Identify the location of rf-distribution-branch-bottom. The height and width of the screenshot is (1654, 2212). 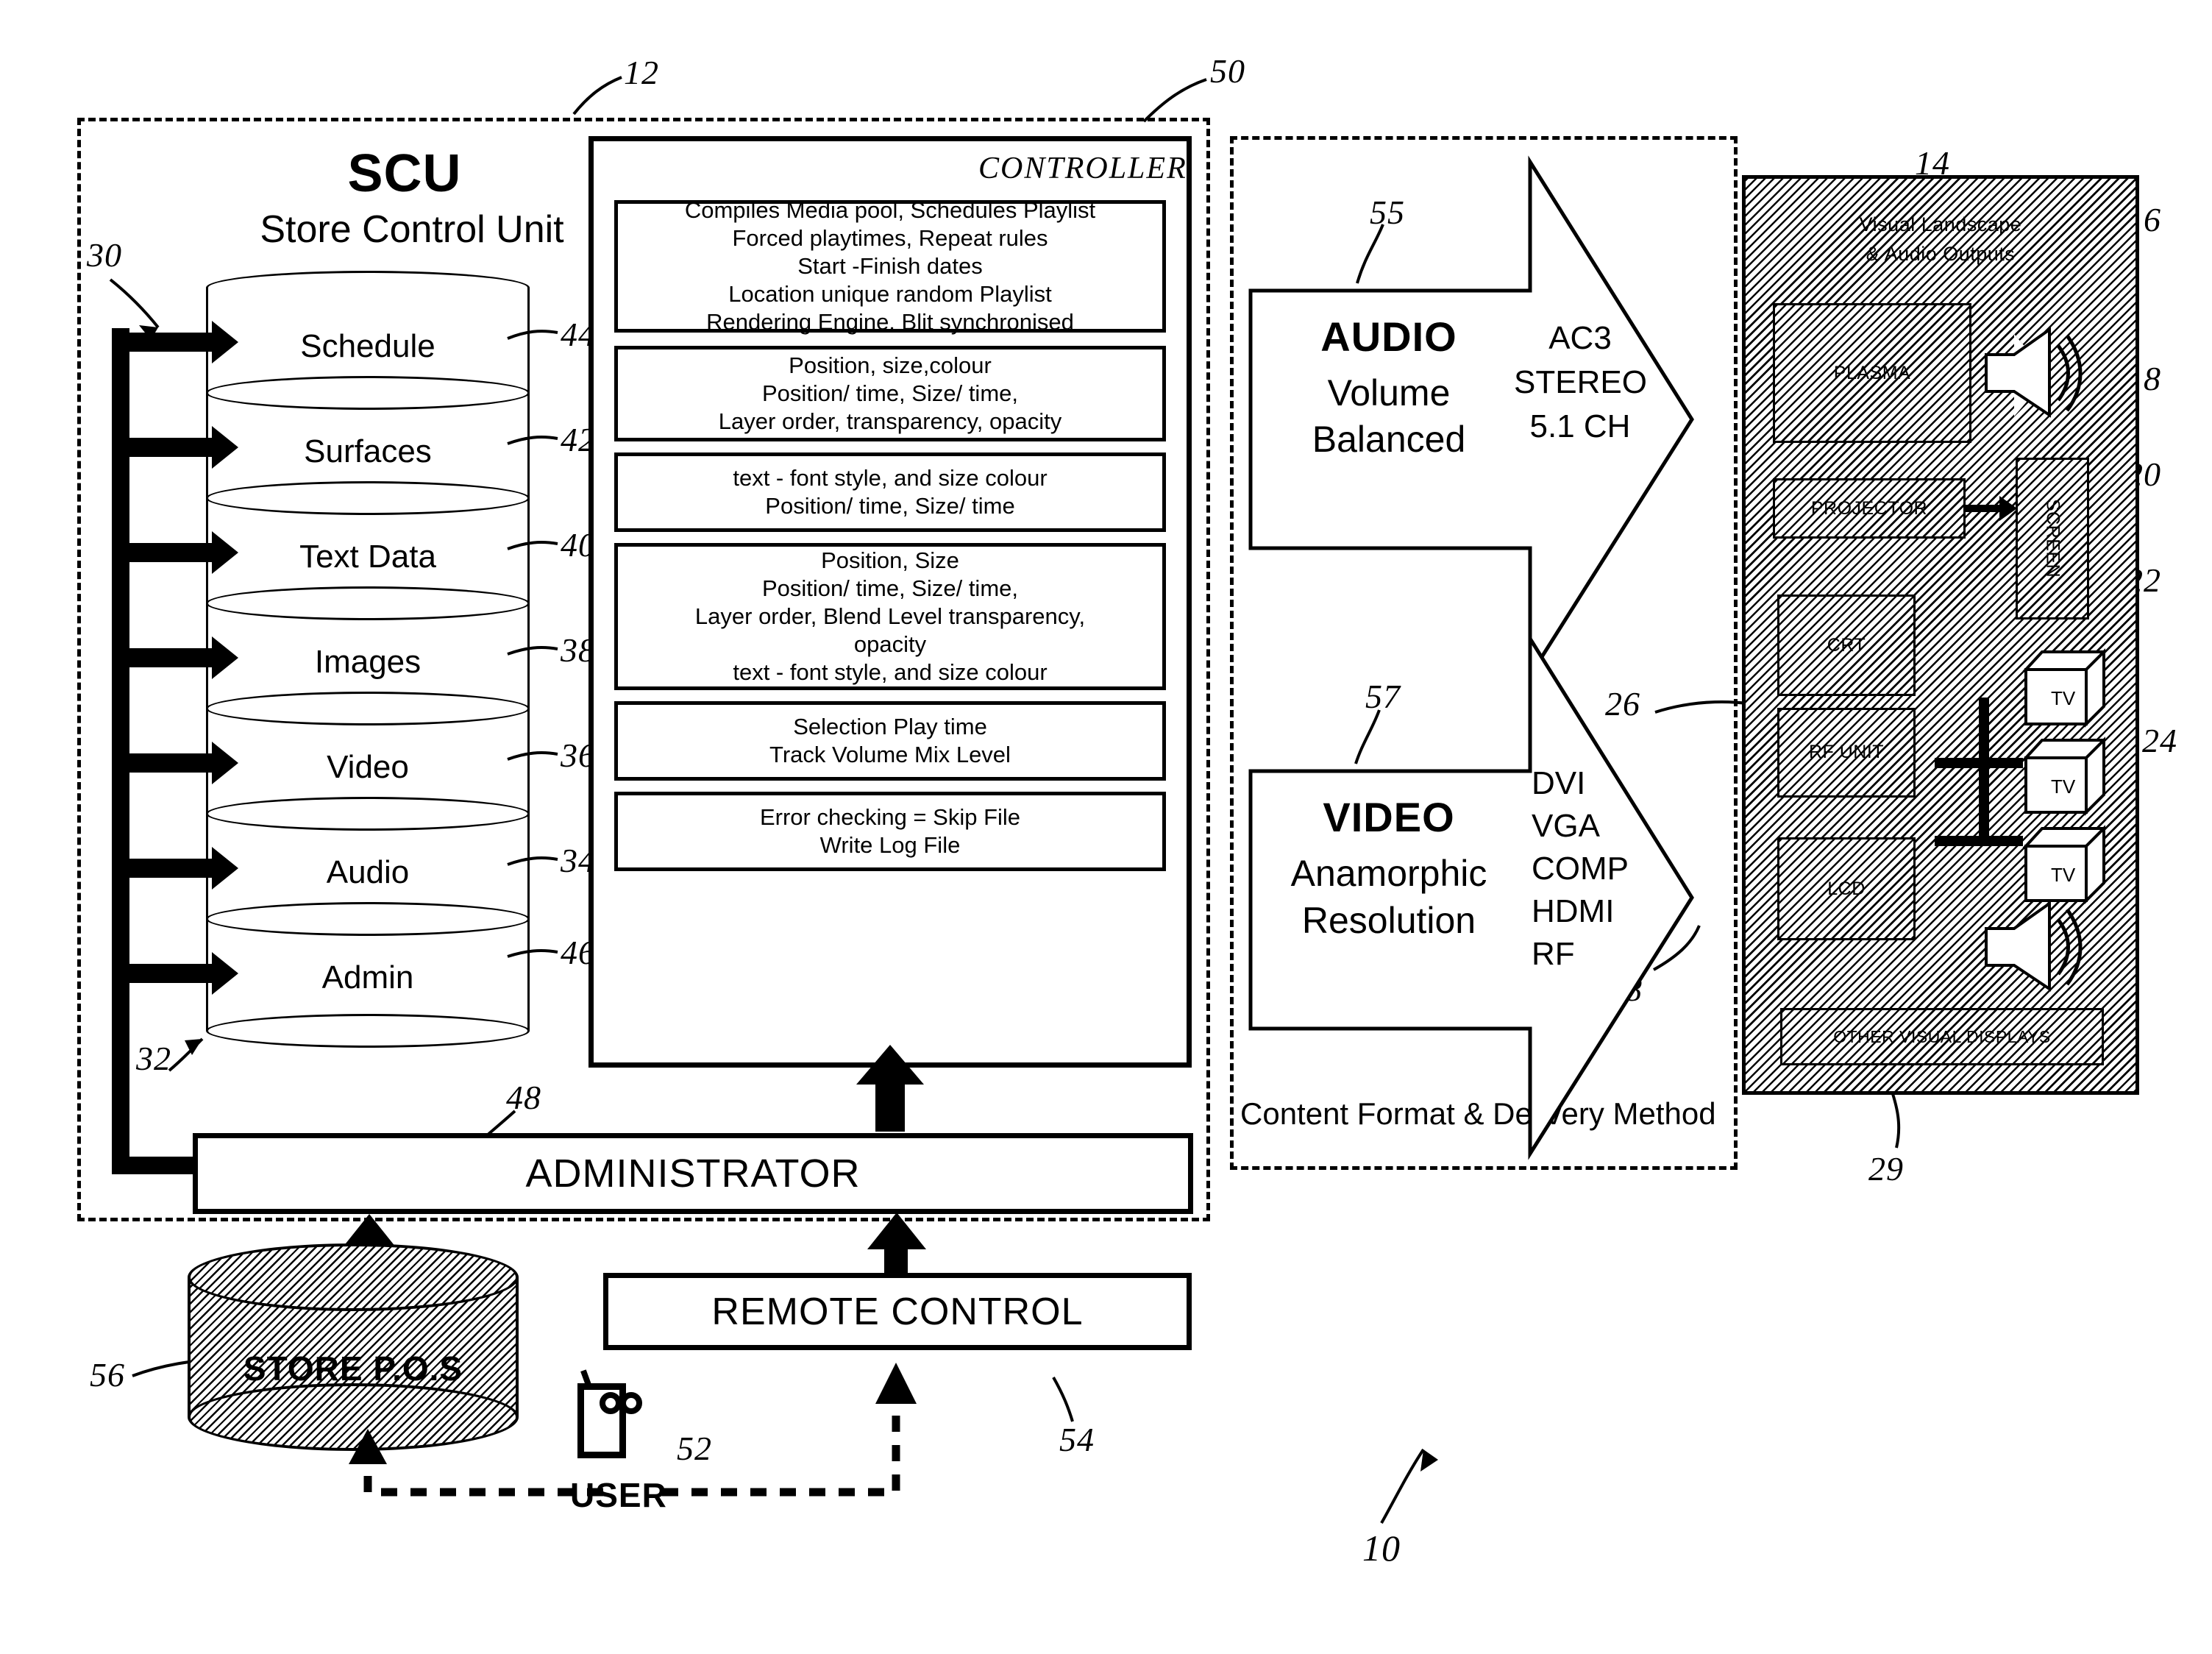
(1979, 841).